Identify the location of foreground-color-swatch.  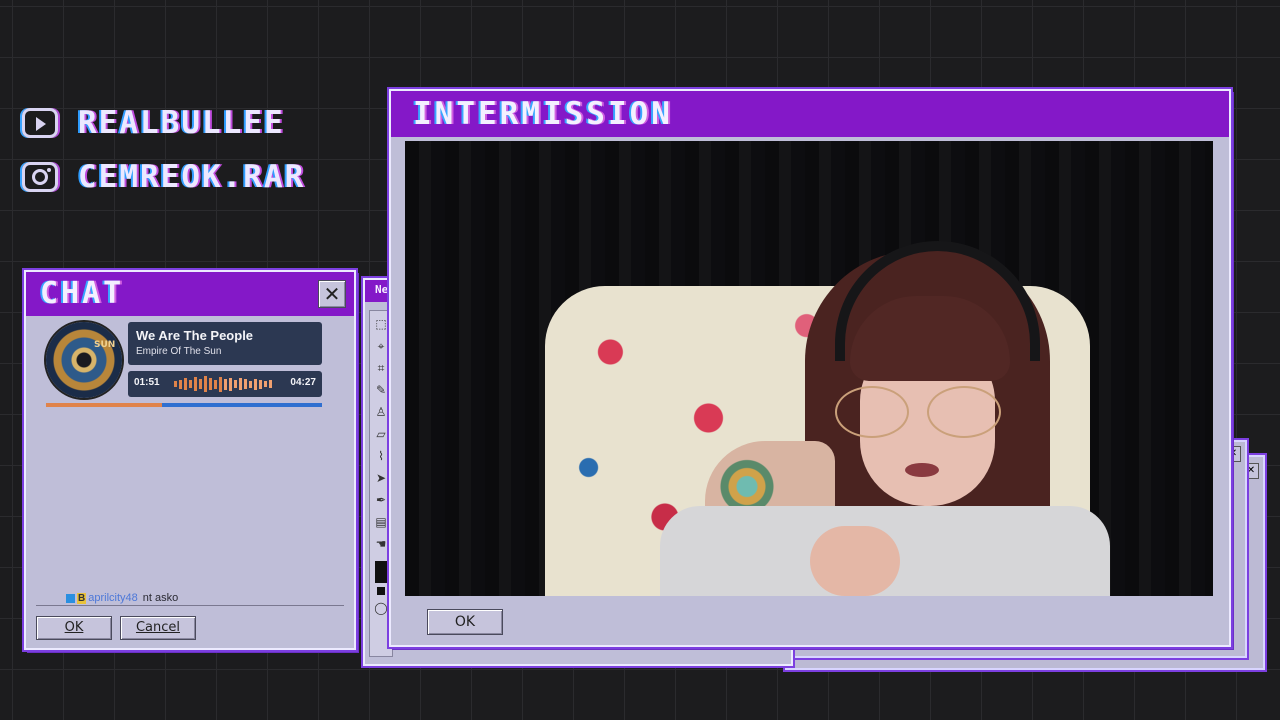
(381, 572).